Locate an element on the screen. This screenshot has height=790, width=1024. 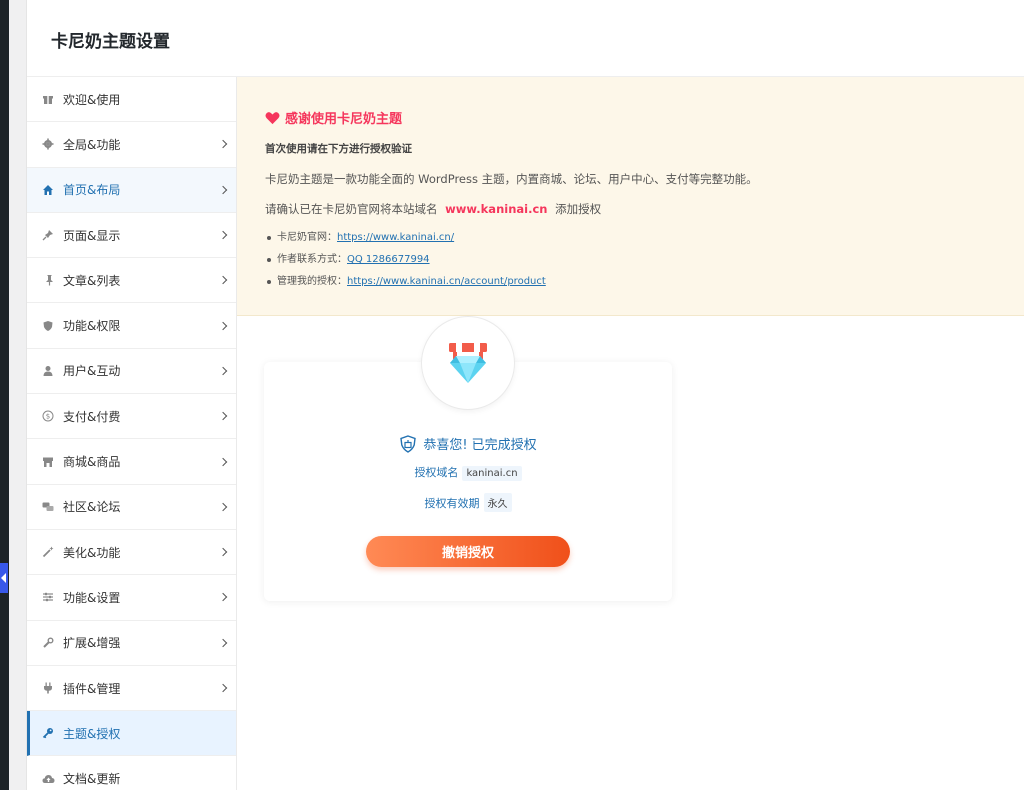
settings-header: 卡尼奶主题设置 is located at coordinates (525, 38).